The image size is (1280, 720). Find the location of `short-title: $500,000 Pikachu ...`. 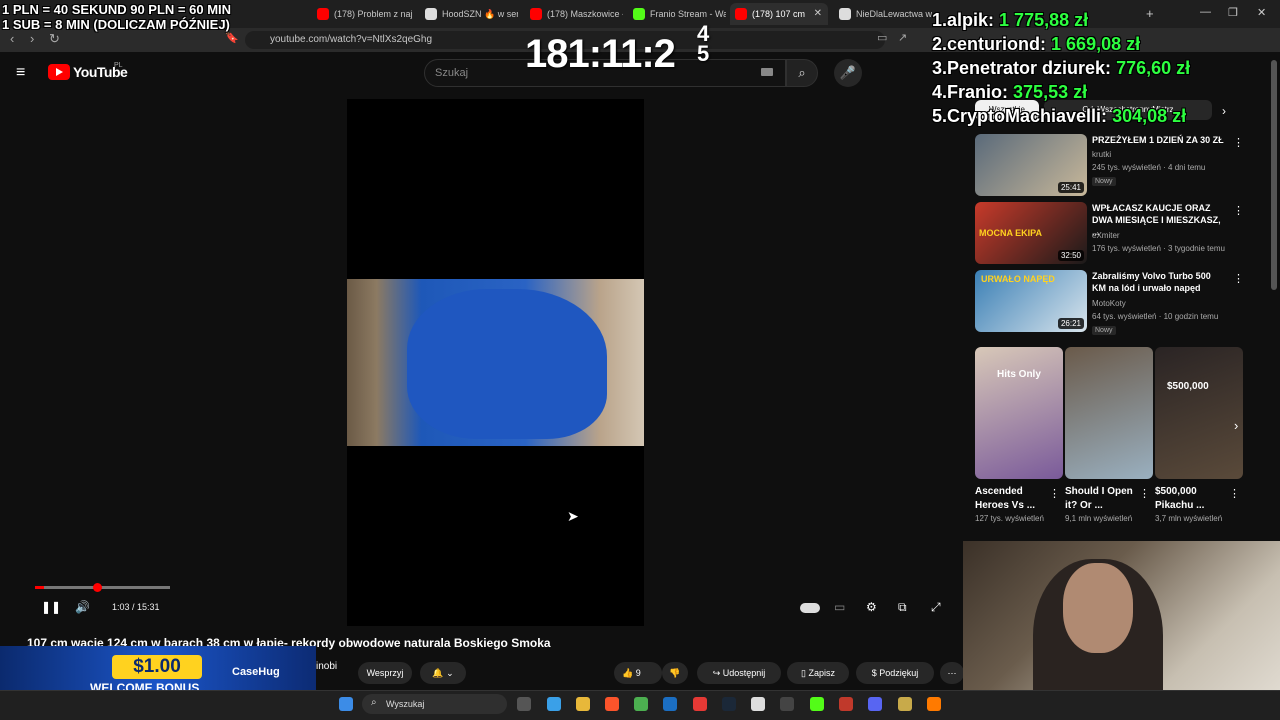

short-title: $500,000 Pikachu ... is located at coordinates (1191, 499).